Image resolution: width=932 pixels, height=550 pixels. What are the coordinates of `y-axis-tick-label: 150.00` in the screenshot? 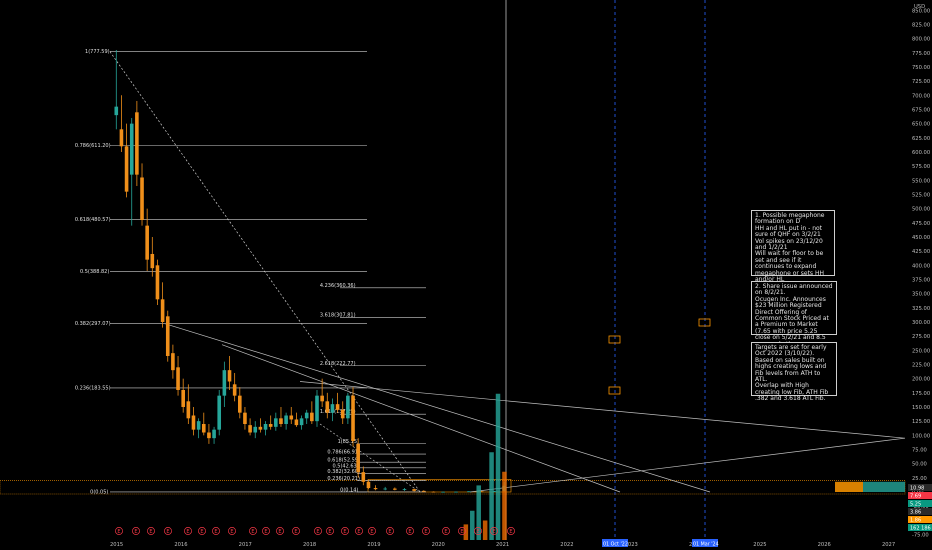 It's located at (921, 408).